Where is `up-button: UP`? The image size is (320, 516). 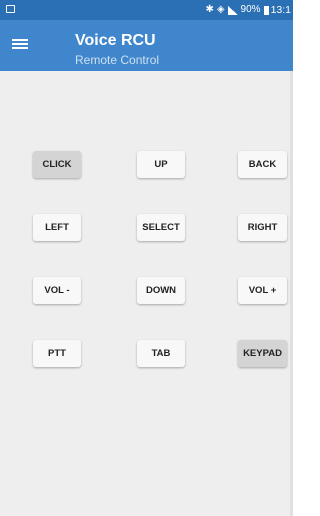
up-button: UP is located at coordinates (161, 164).